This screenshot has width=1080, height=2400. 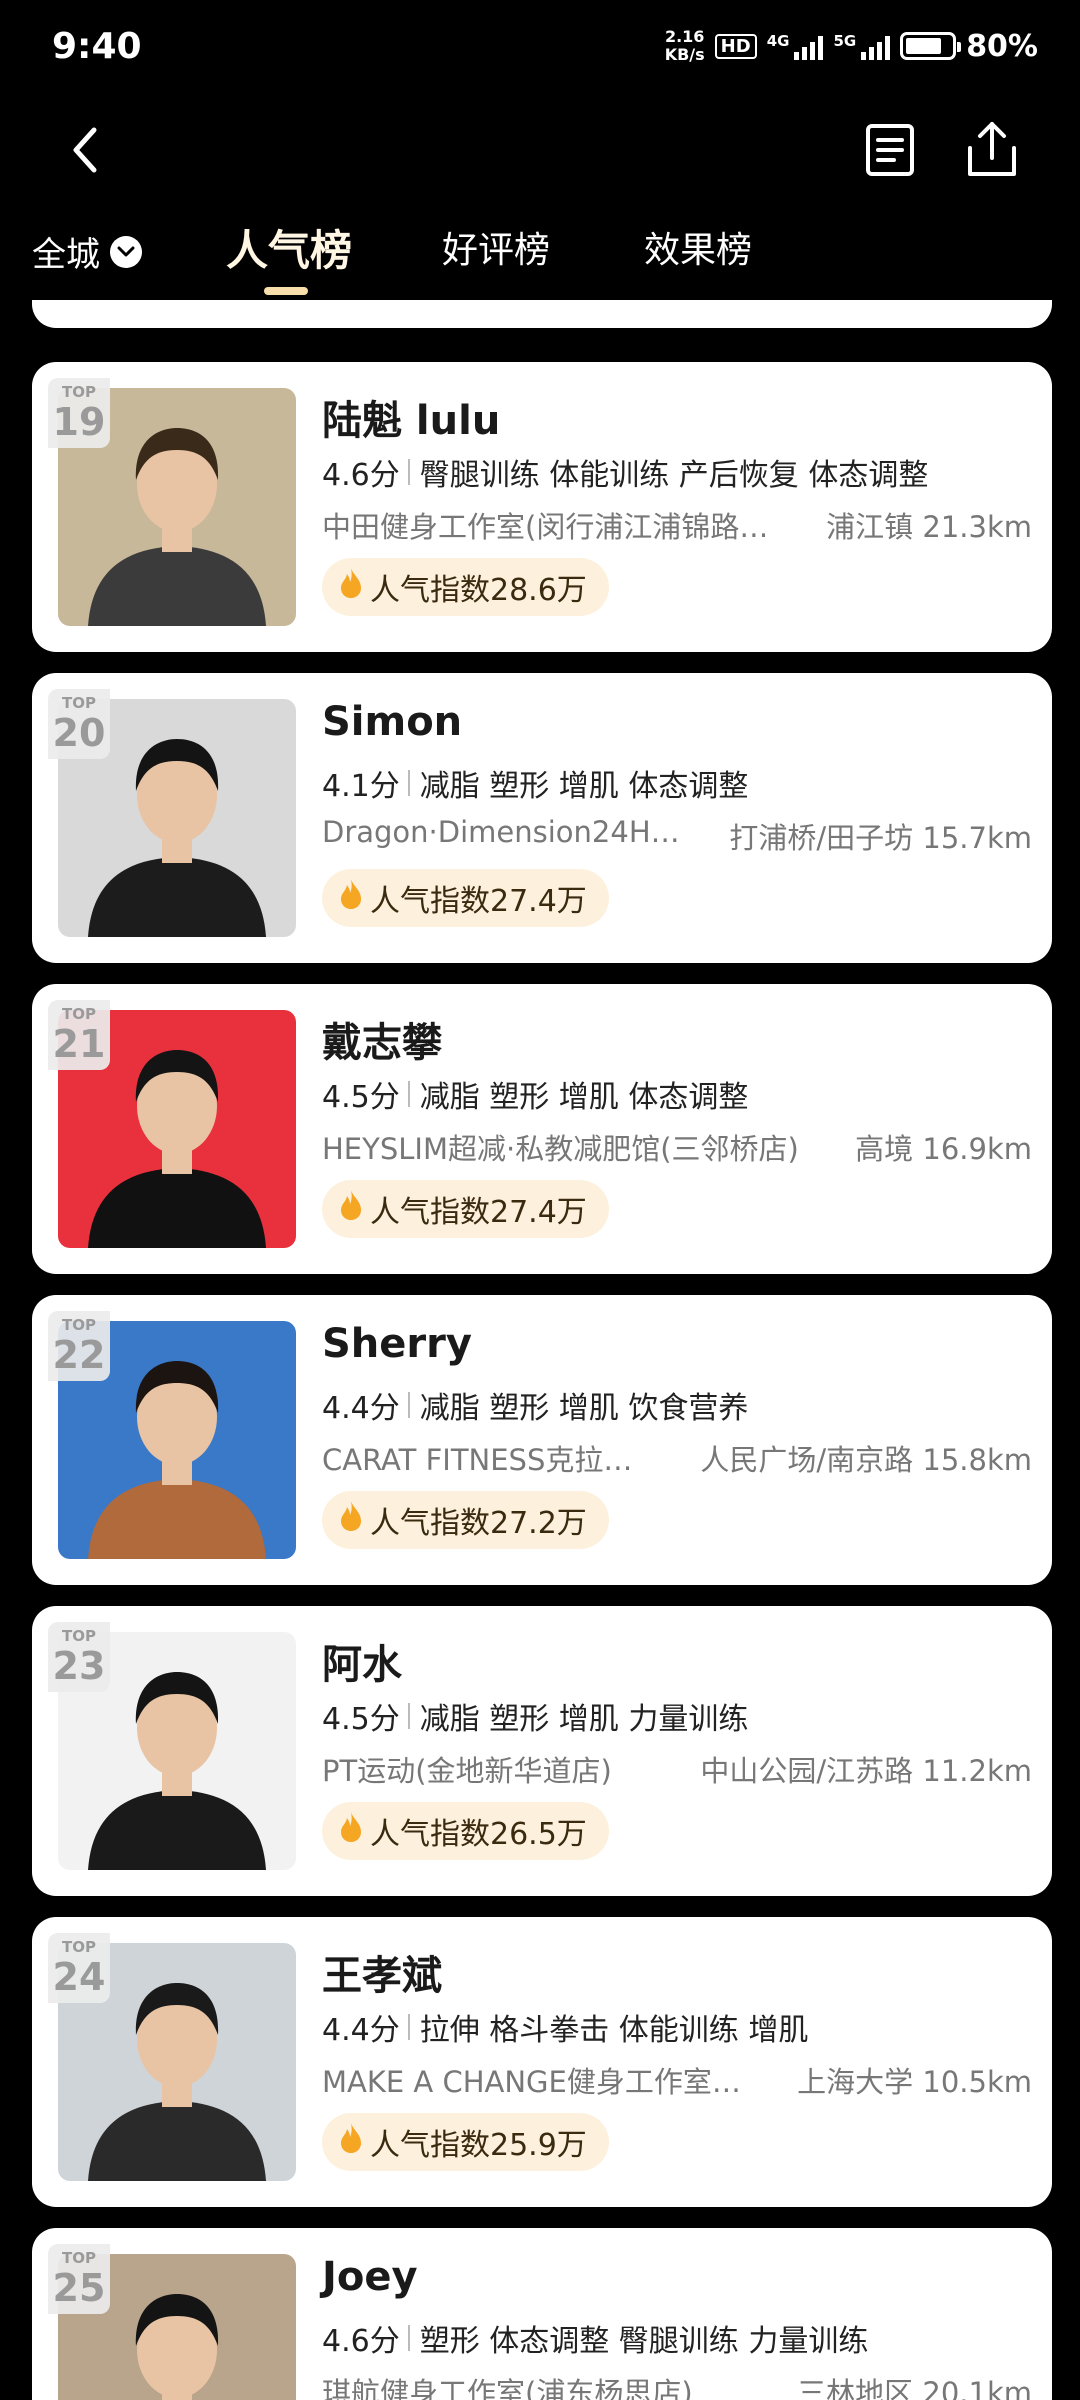 I want to click on status-indicators: 2.16 KB/s HD 4G 5G 80%, so click(x=851, y=46).